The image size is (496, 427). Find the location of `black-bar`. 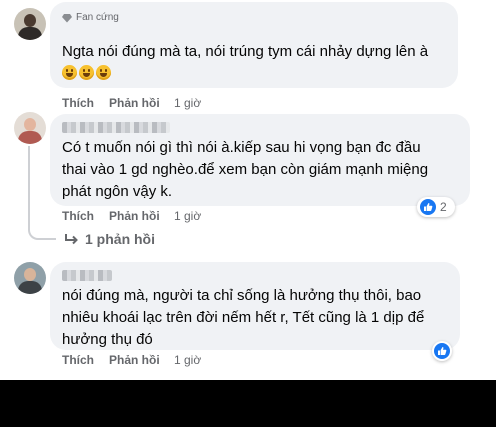

black-bar is located at coordinates (248, 403).